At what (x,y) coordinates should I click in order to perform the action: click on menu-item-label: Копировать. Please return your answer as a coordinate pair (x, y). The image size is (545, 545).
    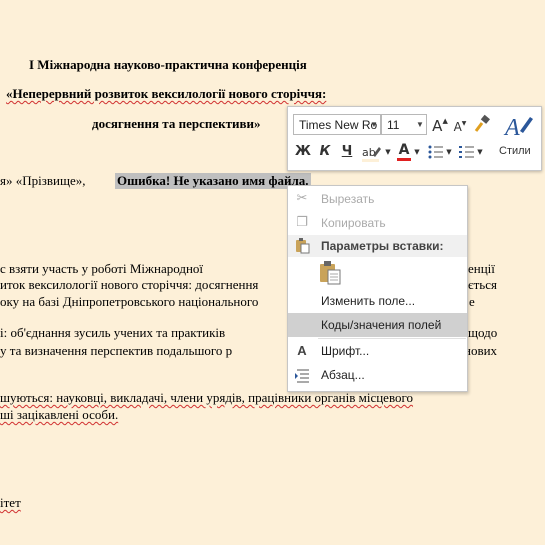
    Looking at the image, I should click on (353, 223).